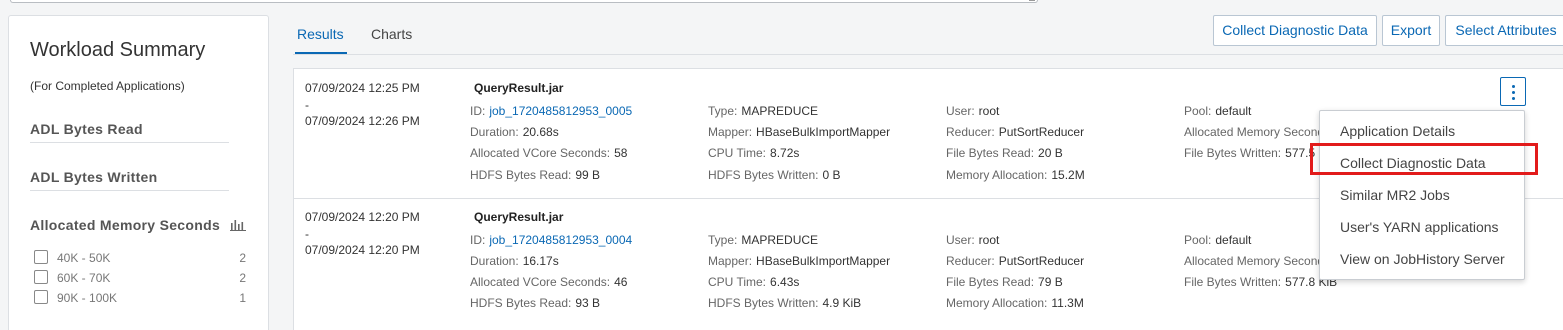 Image resolution: width=1563 pixels, height=330 pixels. I want to click on bucket-row: 90K - 100K 1, so click(140, 298).